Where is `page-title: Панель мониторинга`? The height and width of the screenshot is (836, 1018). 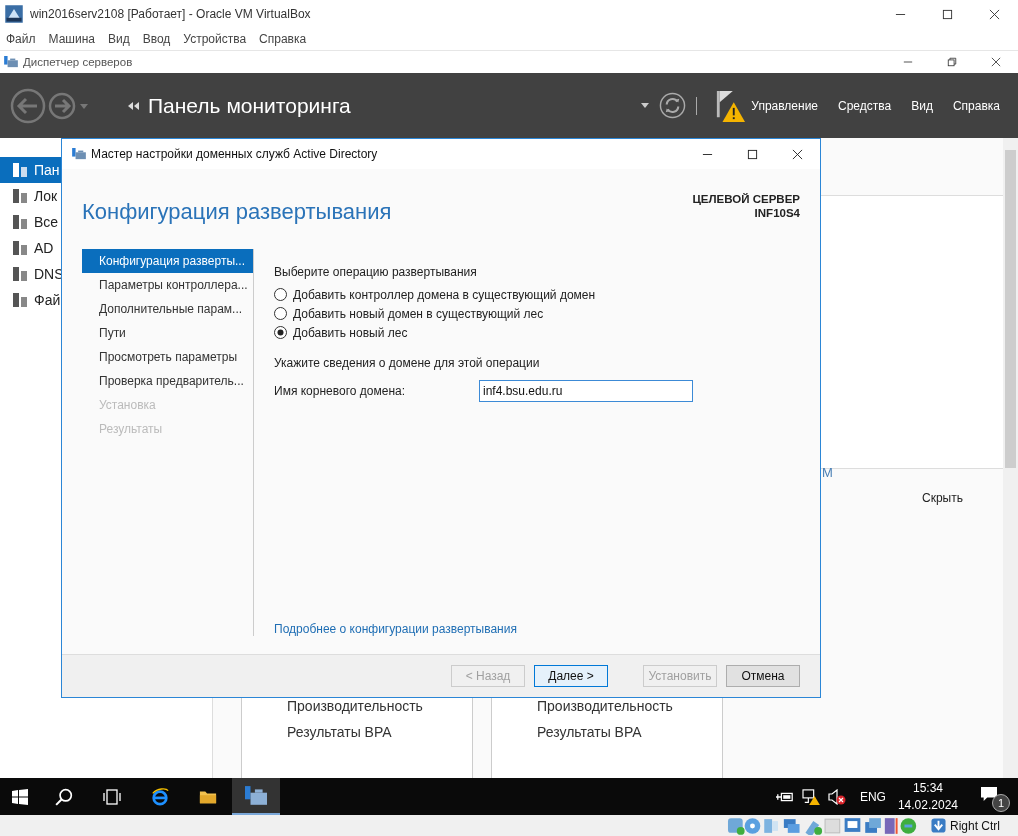
page-title: Панель мониторинга is located at coordinates (249, 105).